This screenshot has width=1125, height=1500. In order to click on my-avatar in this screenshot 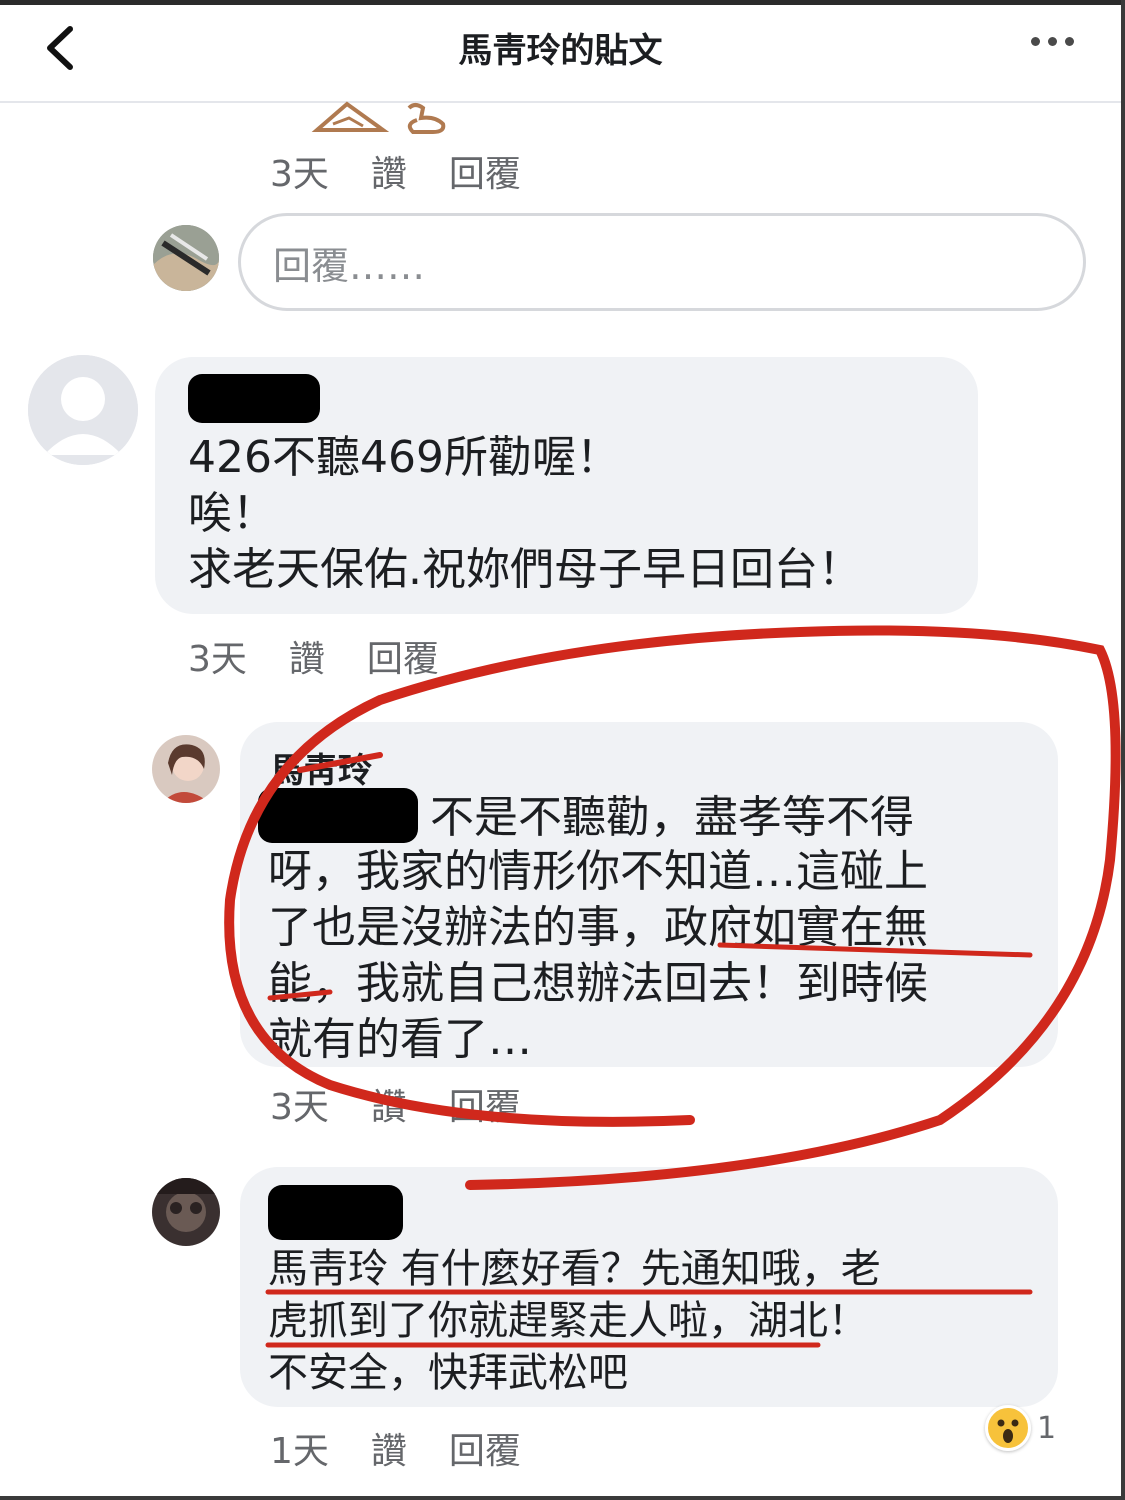, I will do `click(186, 258)`.